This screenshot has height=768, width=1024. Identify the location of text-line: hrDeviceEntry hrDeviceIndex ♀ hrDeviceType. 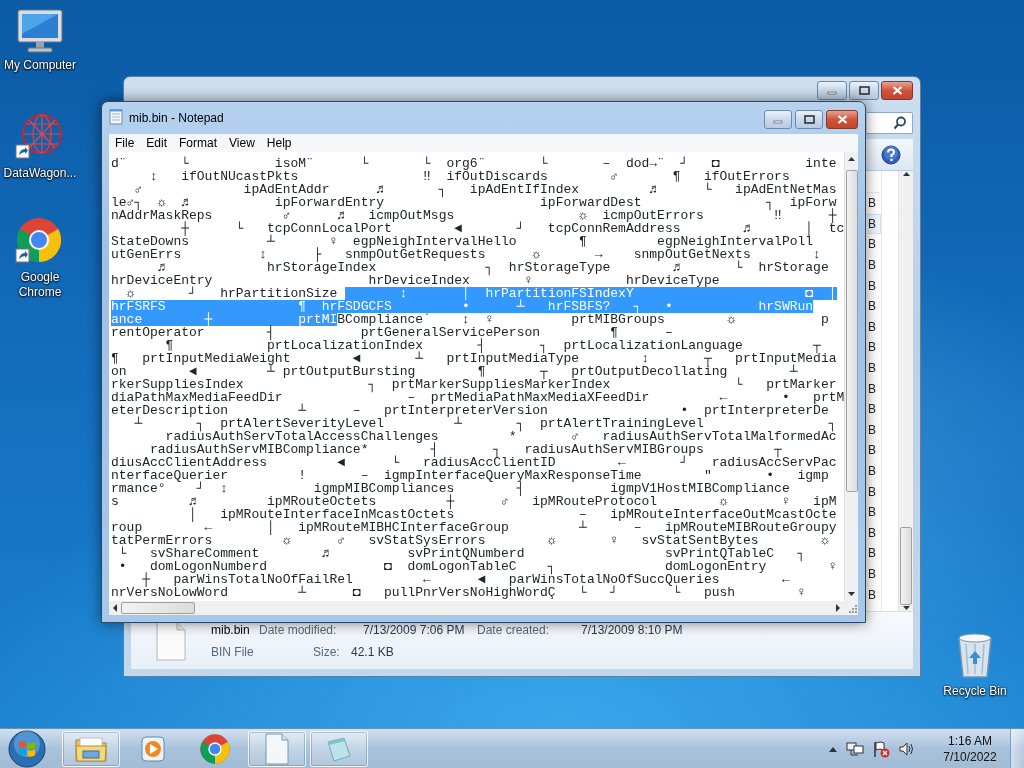
(415, 280).